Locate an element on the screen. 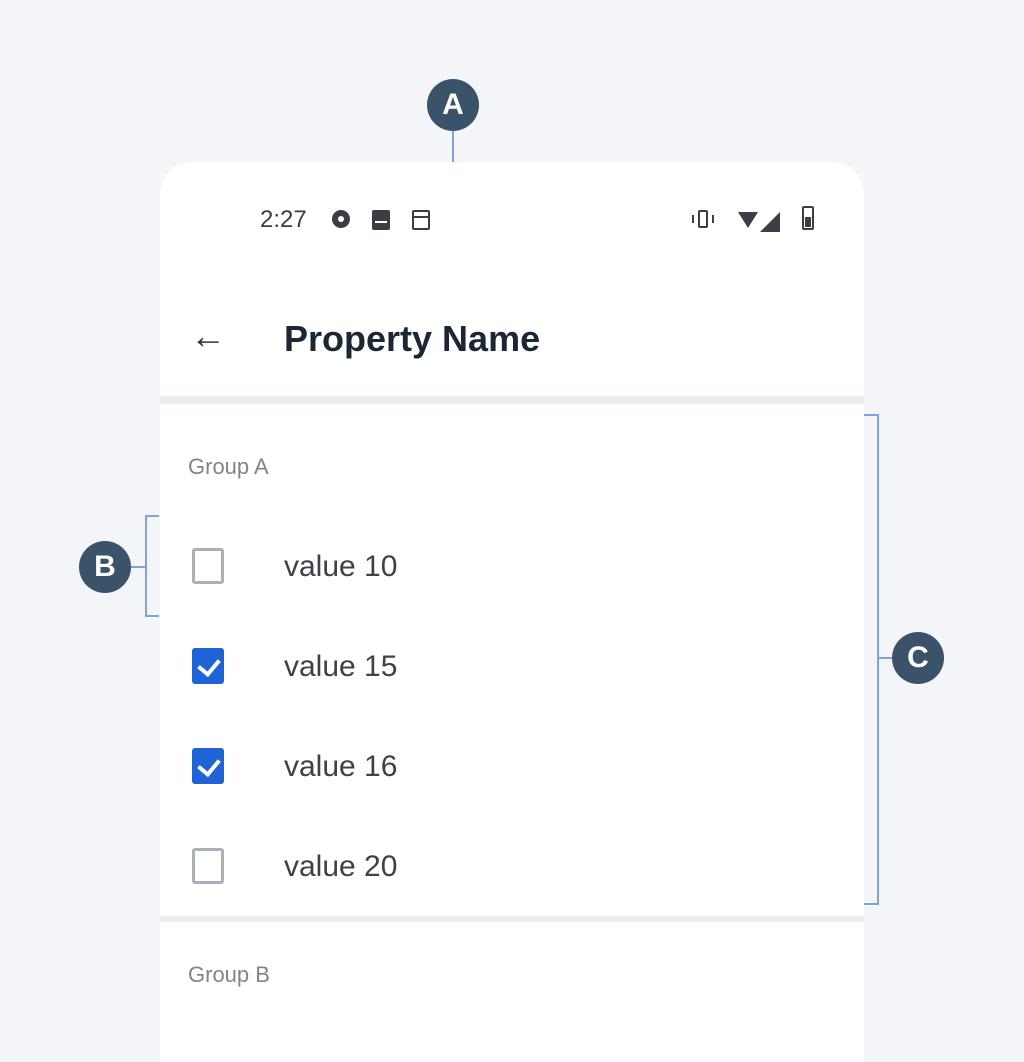  callout-c-bracket-bottom is located at coordinates (871, 904).